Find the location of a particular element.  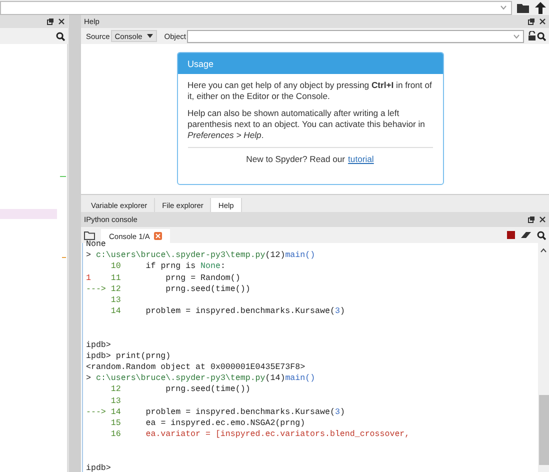

tutorial-link: tutorial is located at coordinates (361, 159).